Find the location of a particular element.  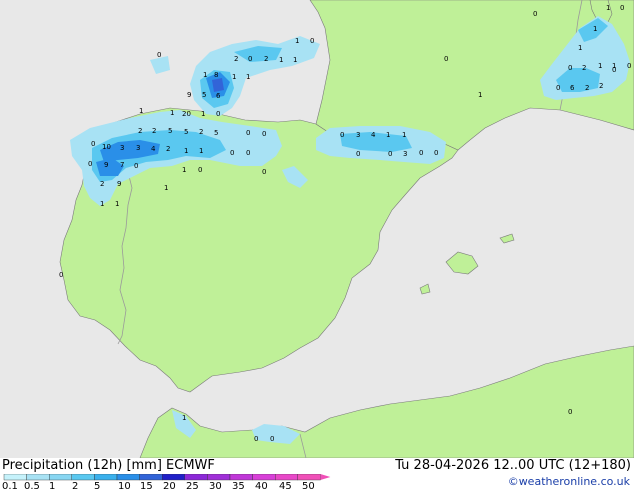

credit-link: ©weatheronline.co.uk is located at coordinates (569, 481).